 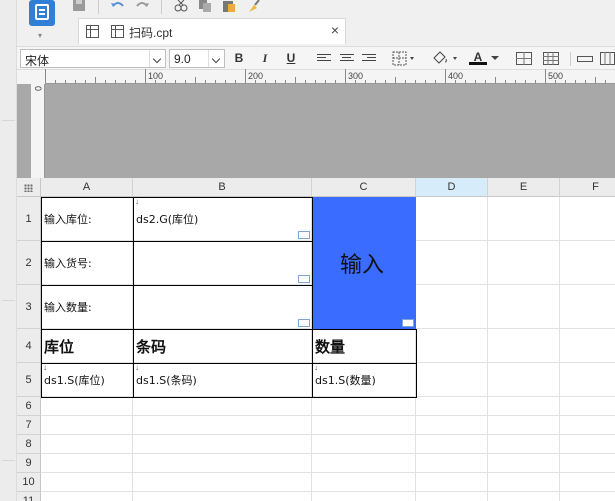 What do you see at coordinates (29, 307) in the screenshot?
I see `row-header-3: 3` at bounding box center [29, 307].